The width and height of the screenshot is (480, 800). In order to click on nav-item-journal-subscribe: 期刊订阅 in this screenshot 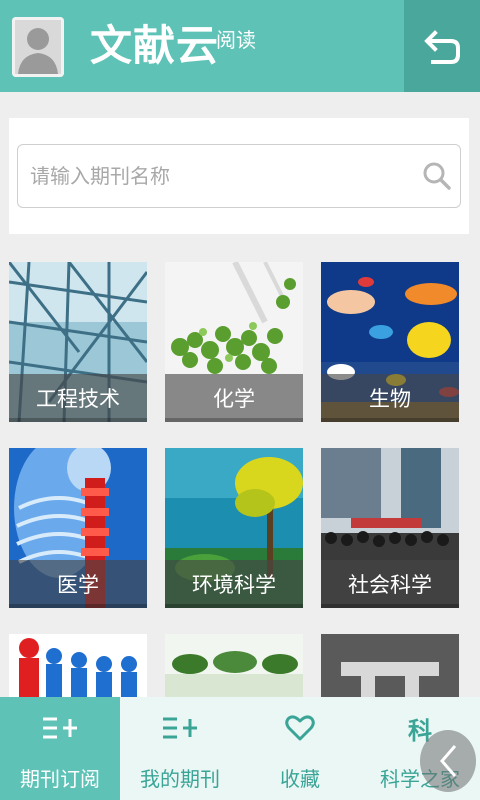, I will do `click(60, 748)`.